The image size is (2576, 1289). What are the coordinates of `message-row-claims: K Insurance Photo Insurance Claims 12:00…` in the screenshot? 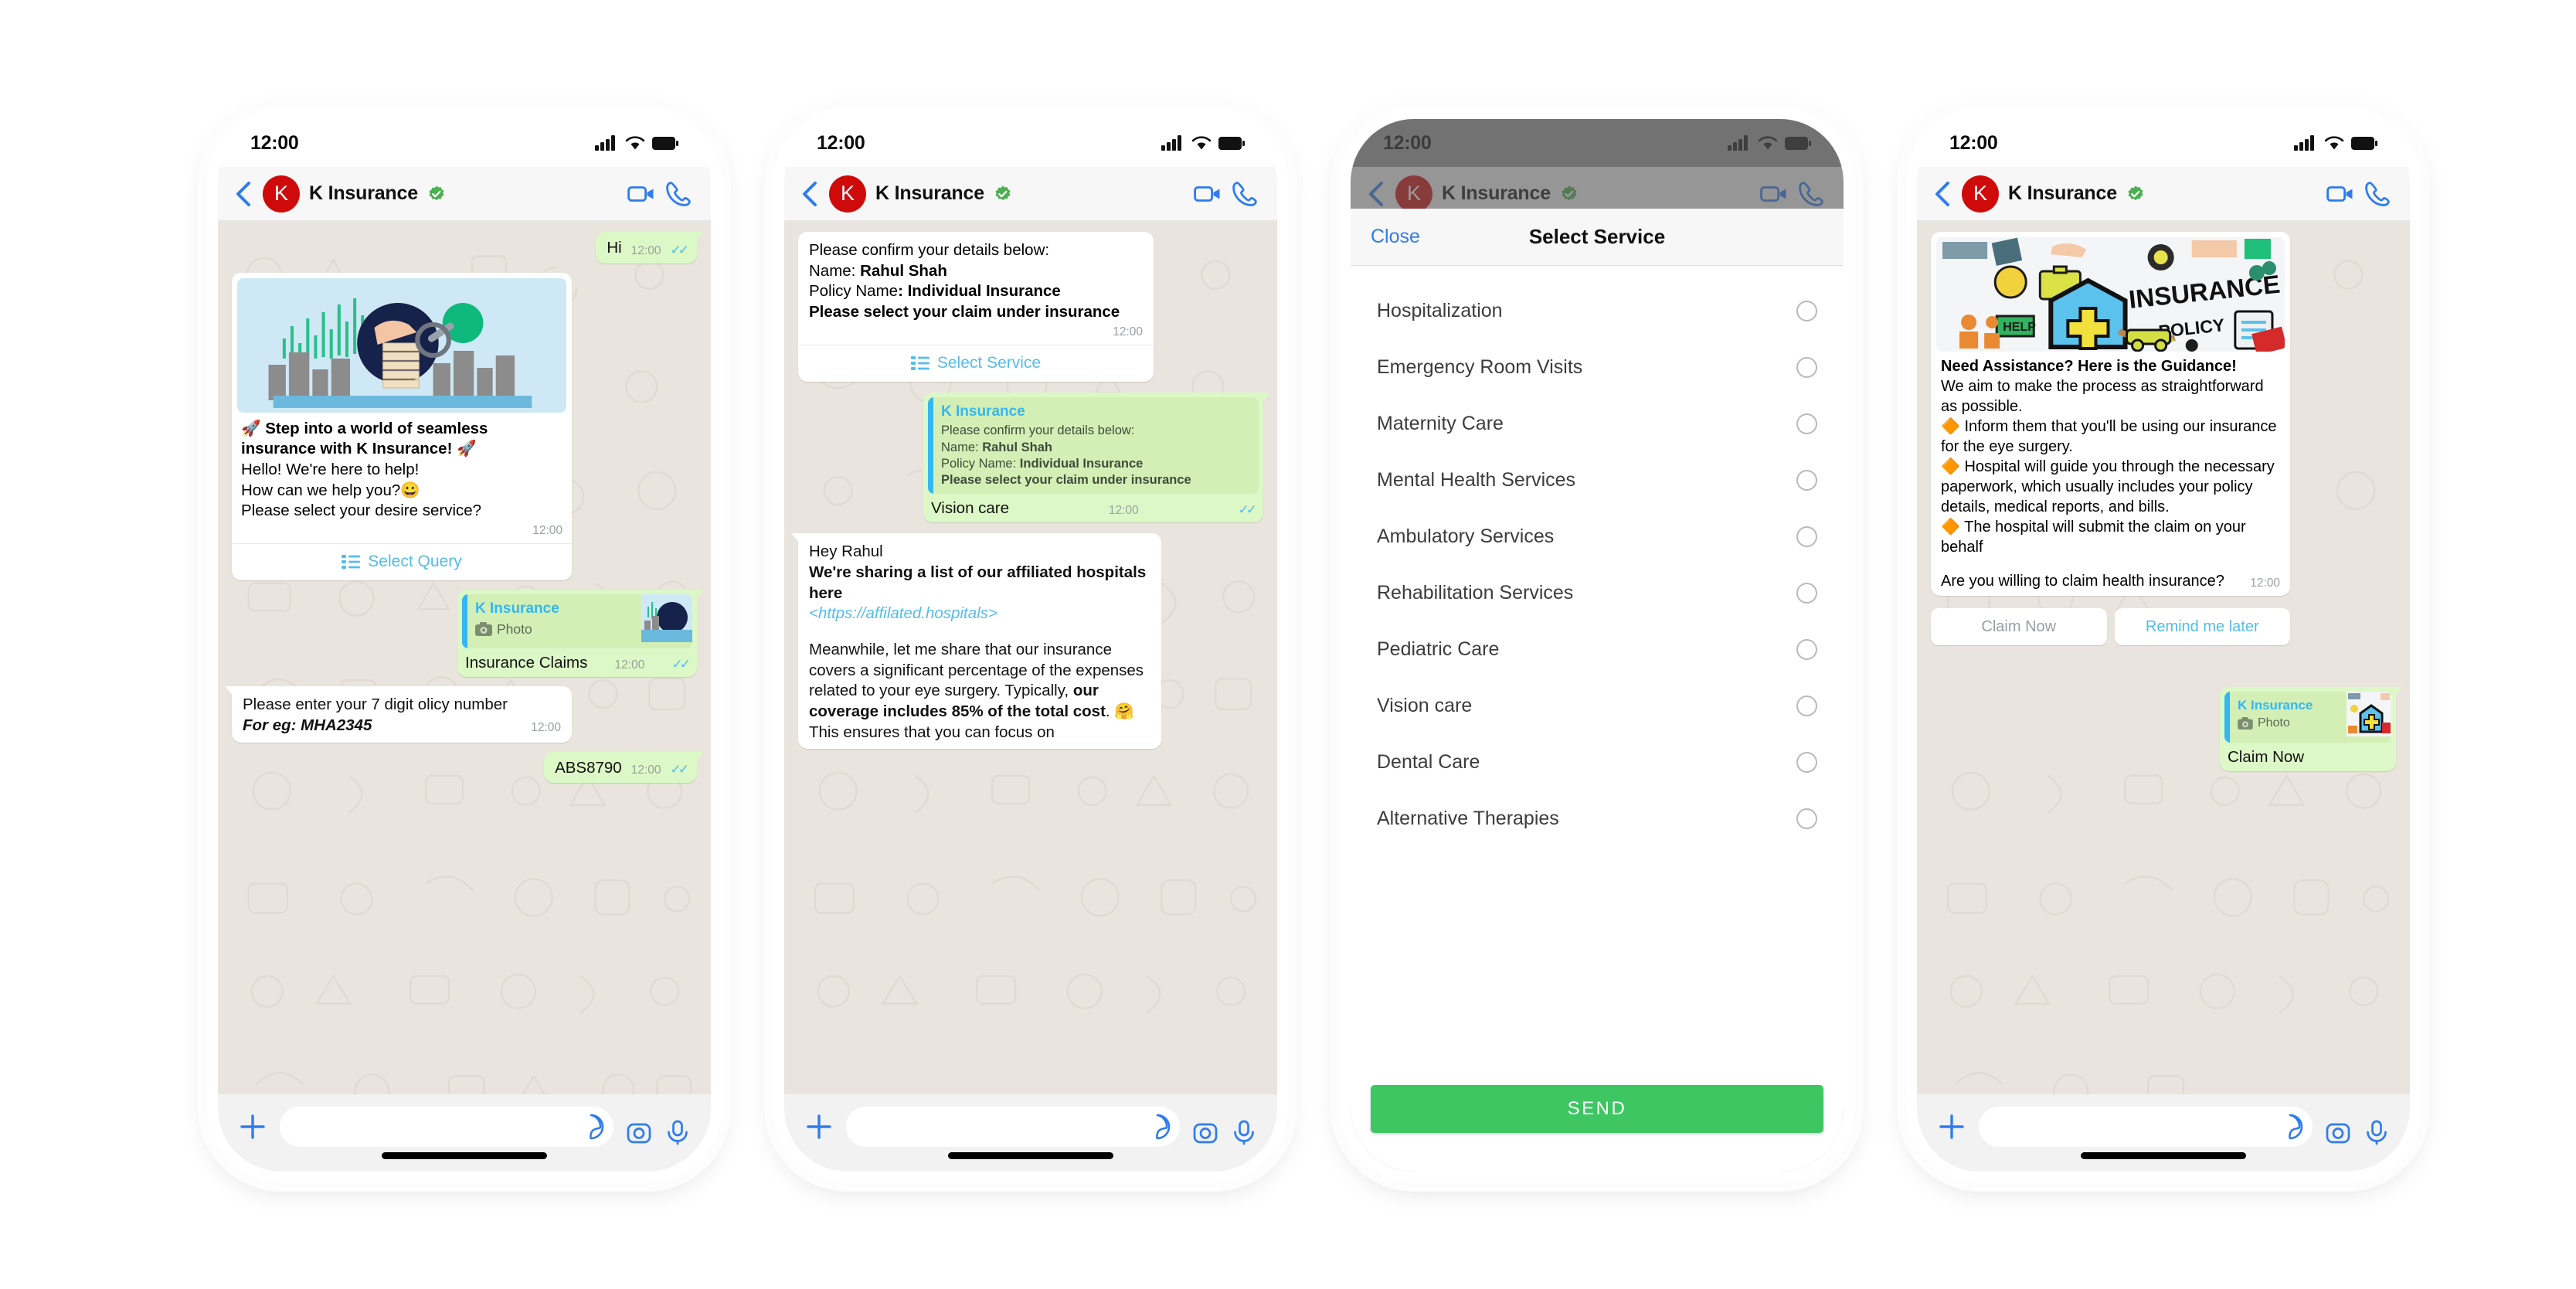 It's located at (468, 633).